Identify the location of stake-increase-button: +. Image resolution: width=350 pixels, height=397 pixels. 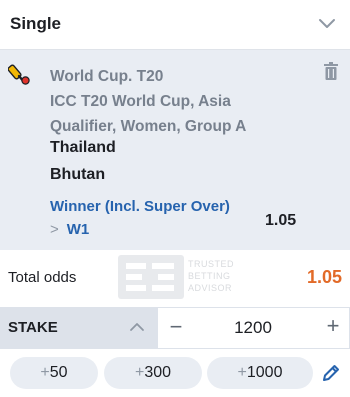
(333, 326).